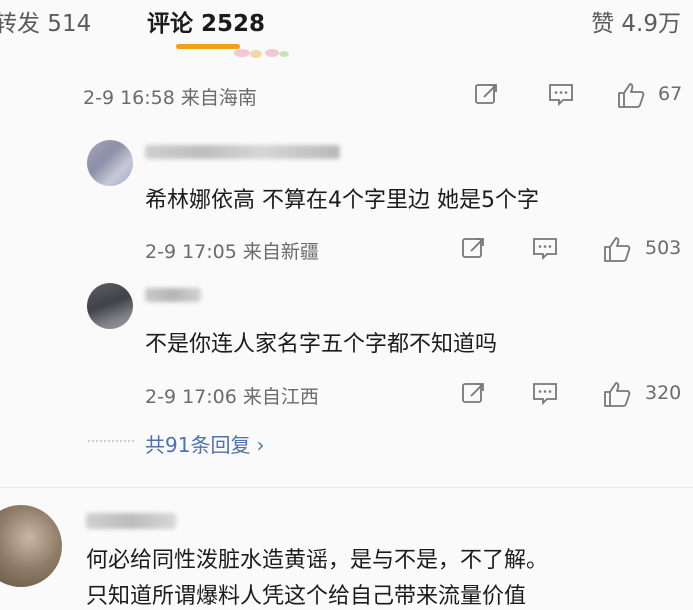 This screenshot has height=610, width=693. What do you see at coordinates (232, 397) in the screenshot?
I see `reply-timestamp: 2-9 17:06 来自江西` at bounding box center [232, 397].